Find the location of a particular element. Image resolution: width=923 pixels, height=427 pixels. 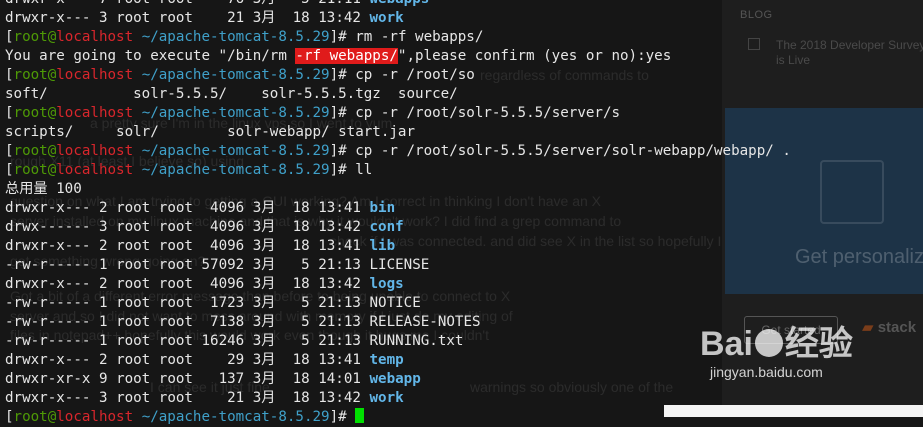

directory-name: webapps is located at coordinates (399, 3).